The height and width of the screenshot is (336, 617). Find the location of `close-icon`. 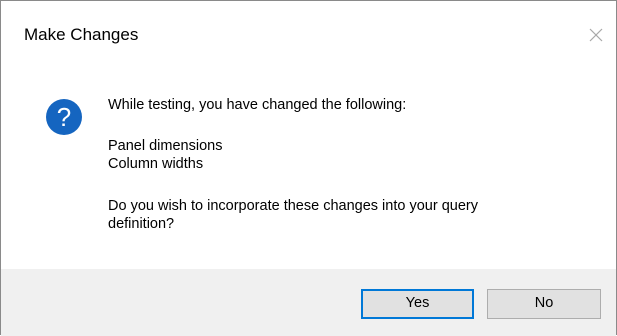

close-icon is located at coordinates (596, 35).